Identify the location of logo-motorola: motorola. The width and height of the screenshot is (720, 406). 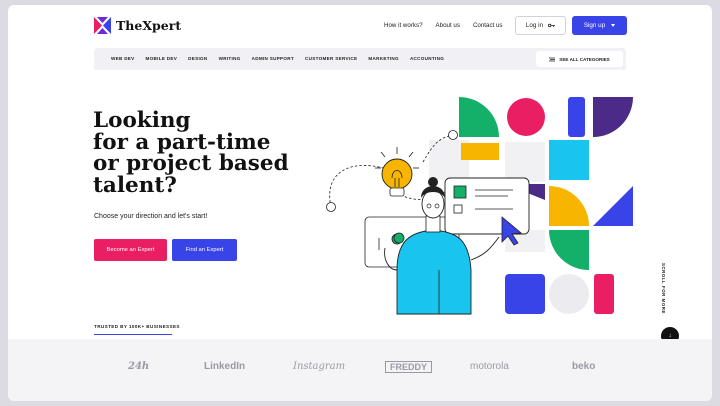
(489, 366).